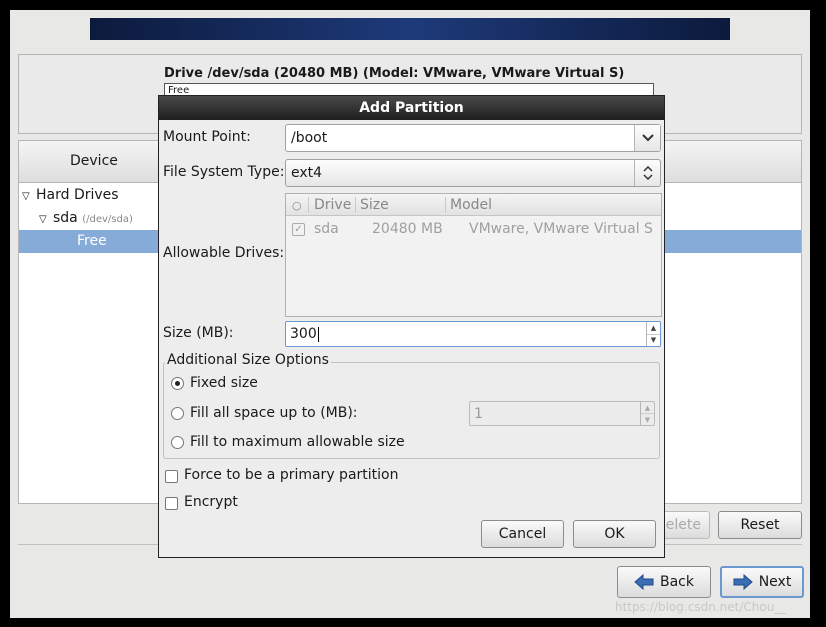 The image size is (826, 627). Describe the element at coordinates (647, 138) in the screenshot. I see `chevron-down-icon` at that location.